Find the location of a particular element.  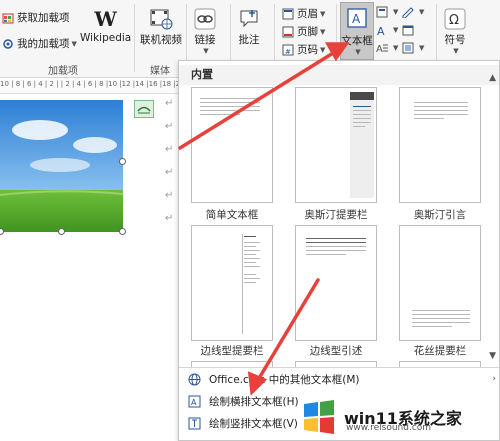

menu-divider is located at coordinates (339, 367).